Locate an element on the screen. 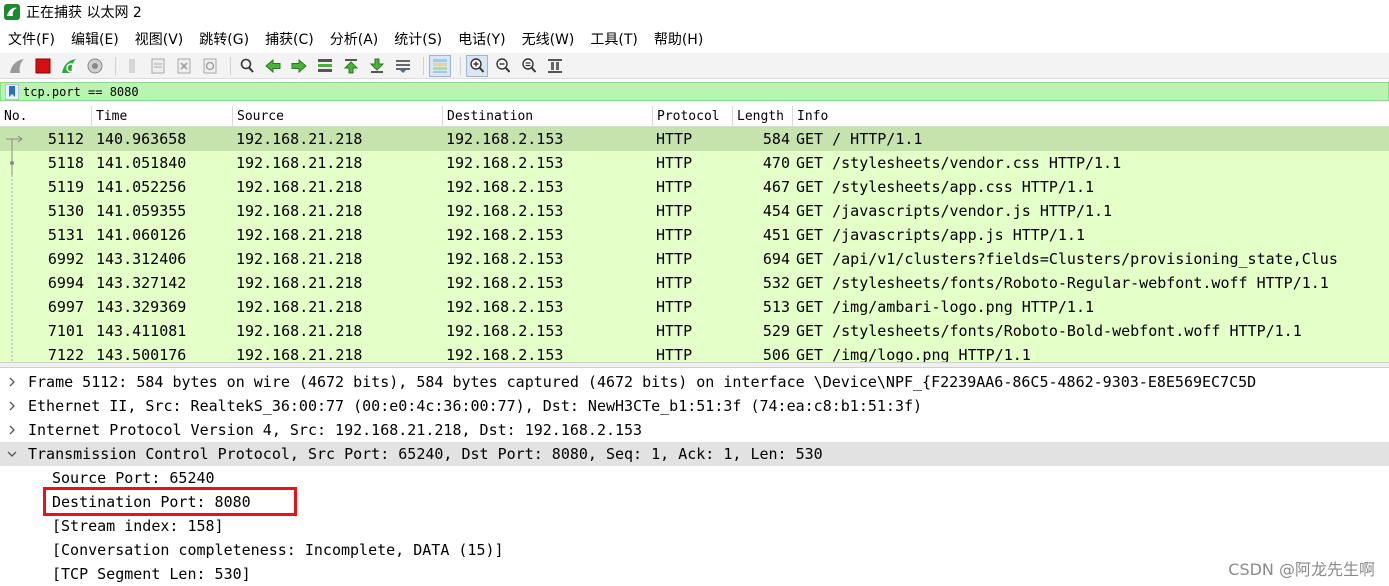 This screenshot has width=1389, height=586. packet-cell-time: 143.500176 is located at coordinates (141, 354).